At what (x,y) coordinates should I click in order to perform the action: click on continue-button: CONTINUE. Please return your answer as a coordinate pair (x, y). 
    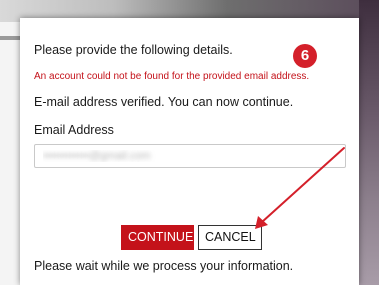
    Looking at the image, I should click on (157, 237).